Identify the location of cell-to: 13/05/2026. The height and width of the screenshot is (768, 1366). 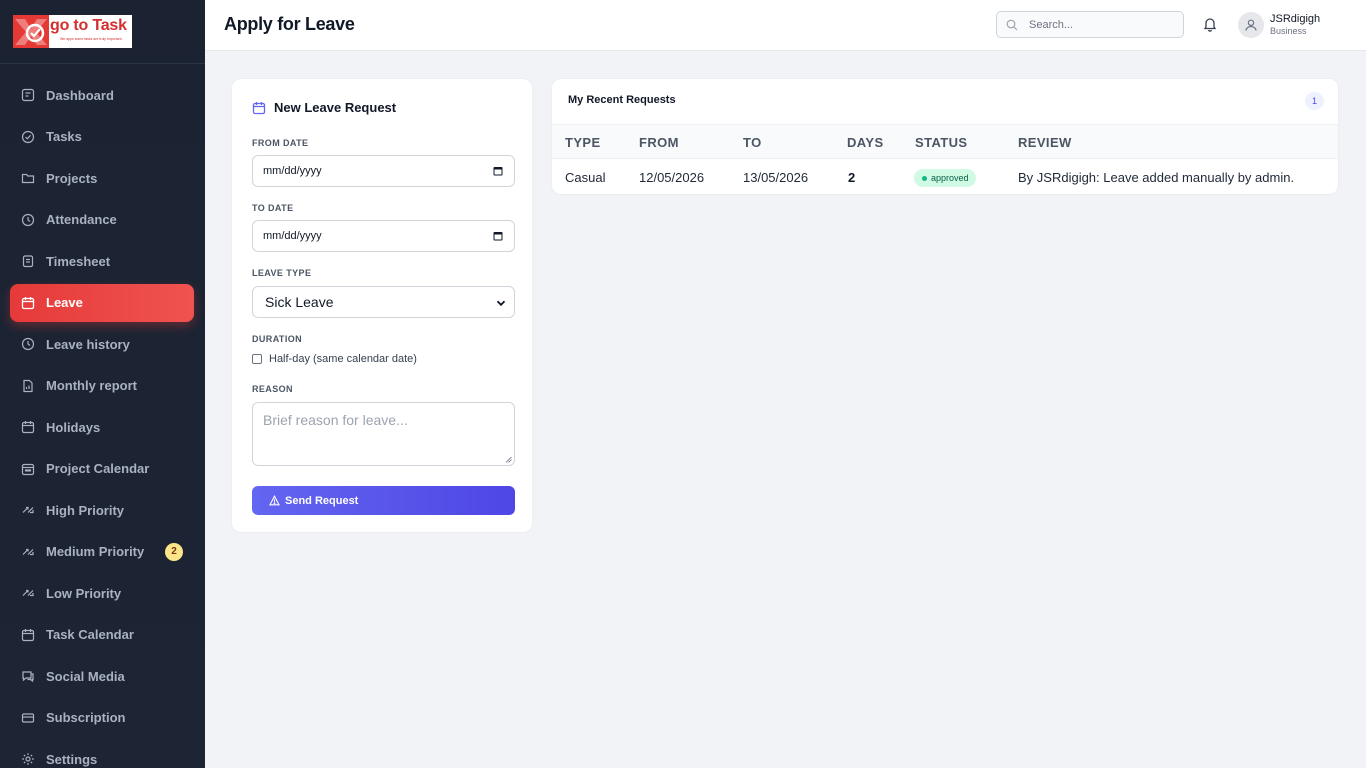
(776, 177).